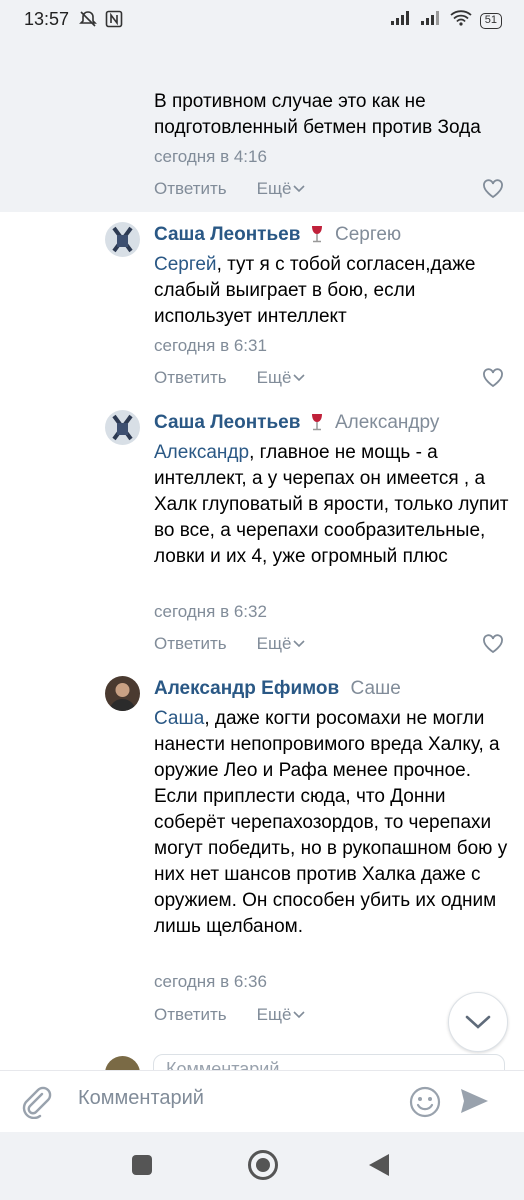 The width and height of the screenshot is (524, 1200). Describe the element at coordinates (114, 21) in the screenshot. I see `nfc-icon` at that location.